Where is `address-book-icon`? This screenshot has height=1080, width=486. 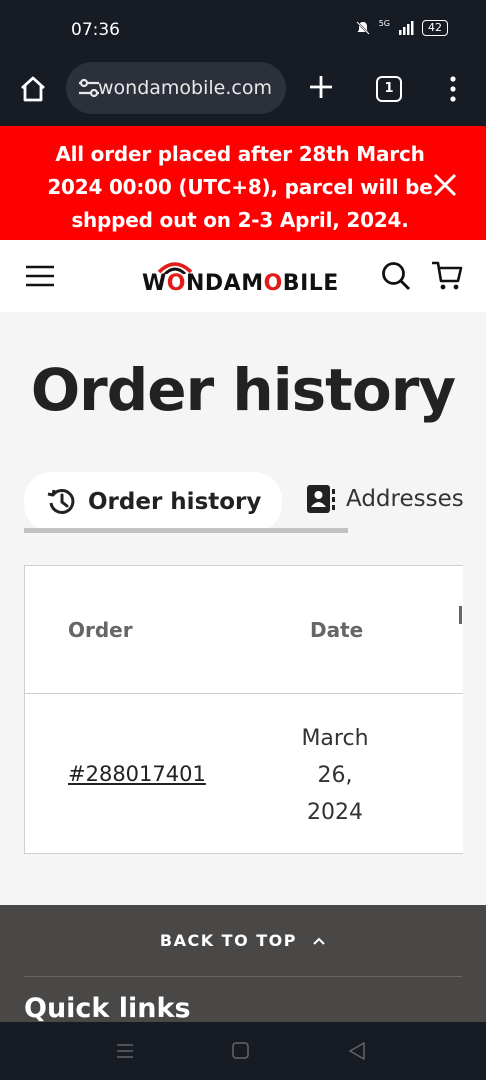
address-book-icon is located at coordinates (321, 499).